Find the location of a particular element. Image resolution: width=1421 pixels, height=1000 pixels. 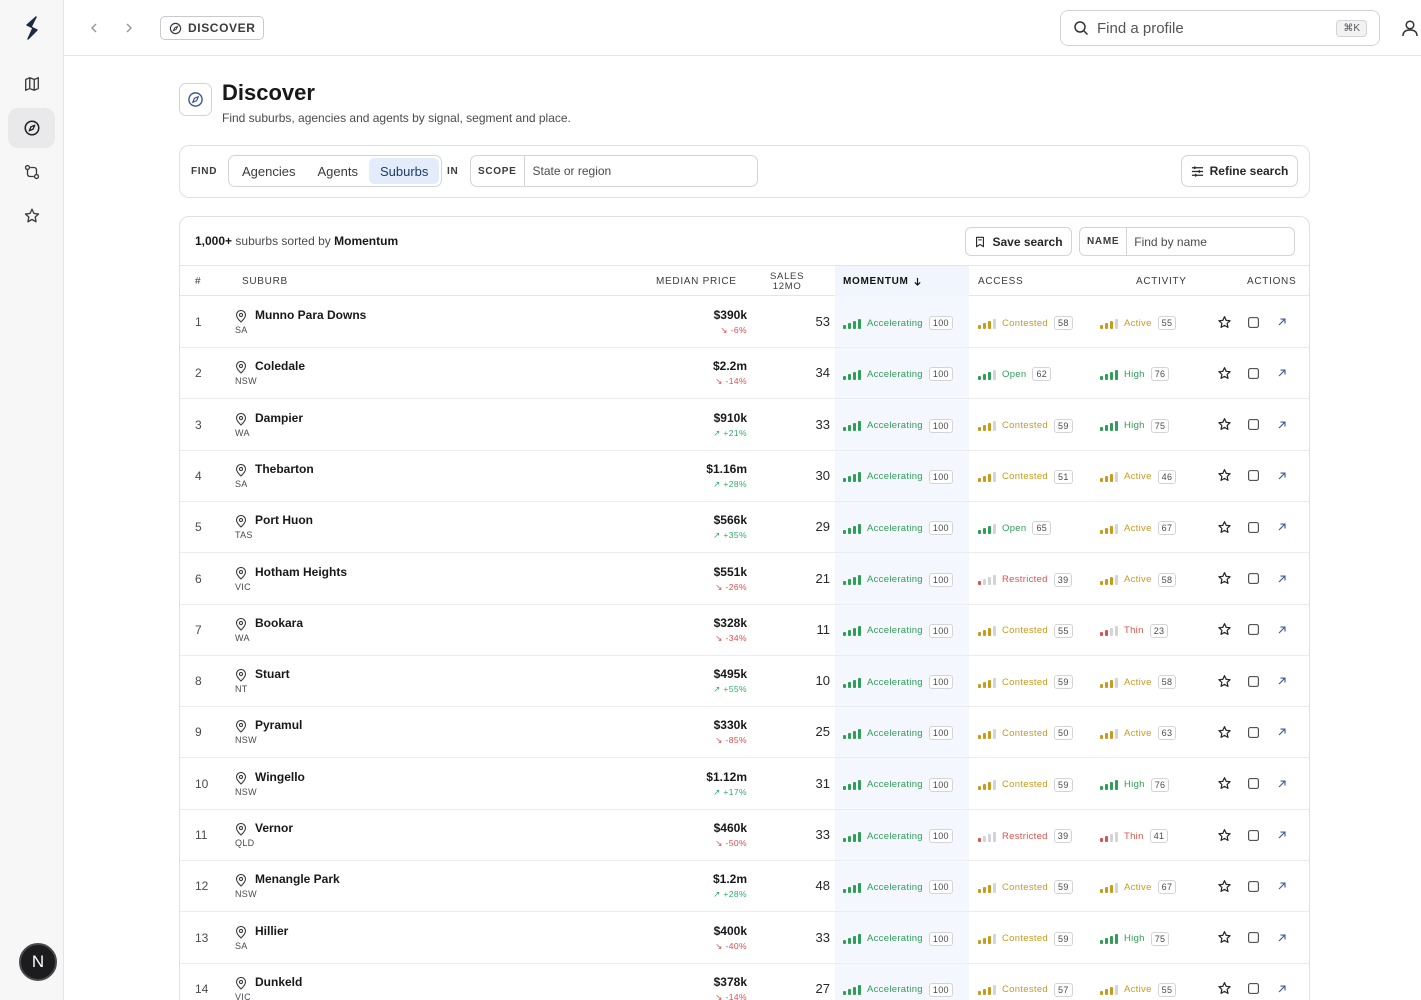

column-median-price: MEDIAN PRICE is located at coordinates (696, 281).